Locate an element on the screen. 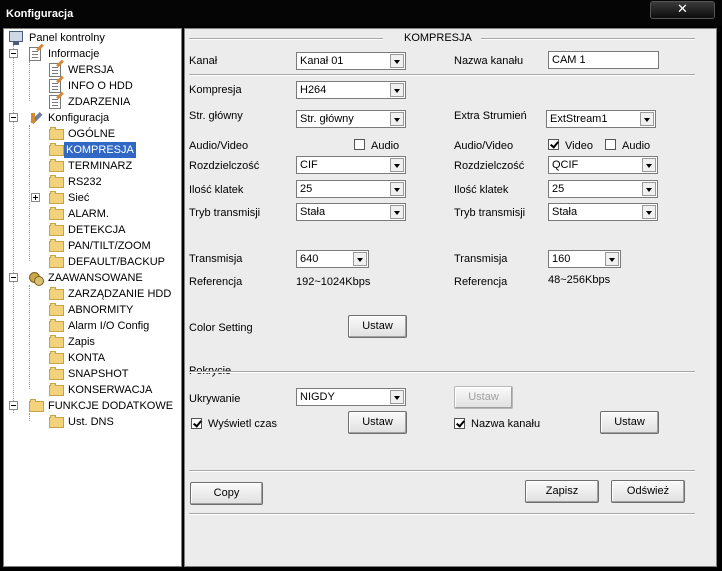 The width and height of the screenshot is (722, 571). close-button: ✕ is located at coordinates (682, 10).